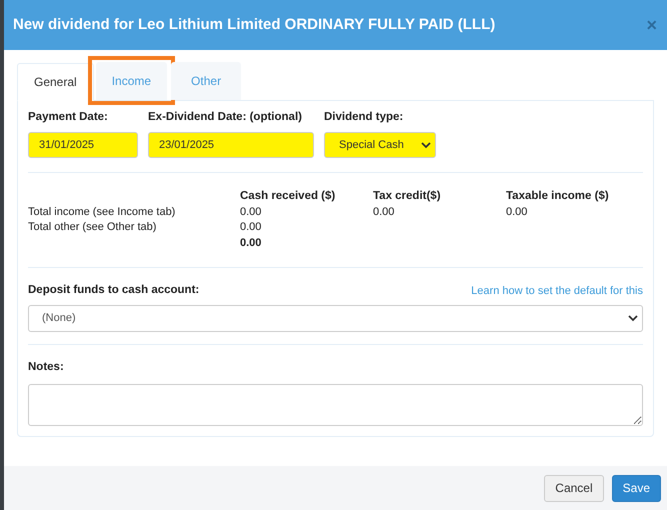 The height and width of the screenshot is (510, 667). What do you see at coordinates (364, 117) in the screenshot?
I see `field-label: Dividend type:` at bounding box center [364, 117].